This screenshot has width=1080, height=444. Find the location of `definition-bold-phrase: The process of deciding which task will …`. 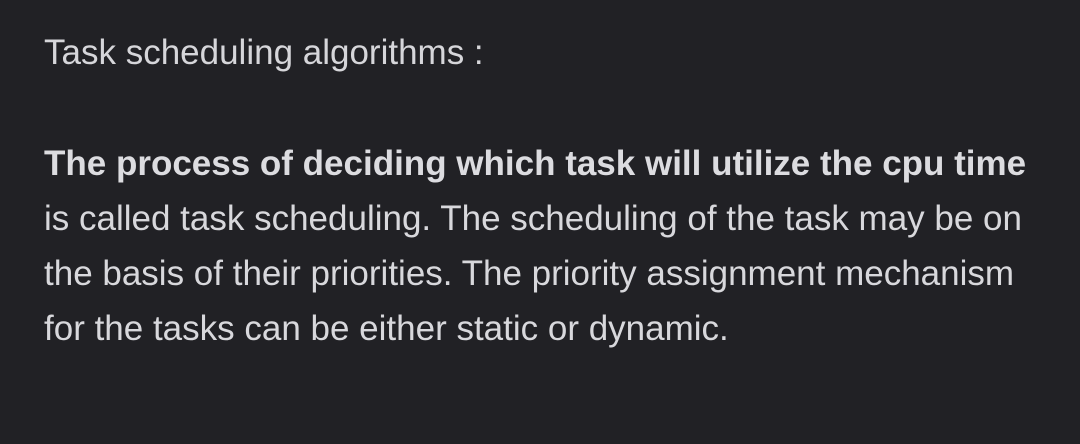

definition-bold-phrase: The process of deciding which task will … is located at coordinates (535, 163).